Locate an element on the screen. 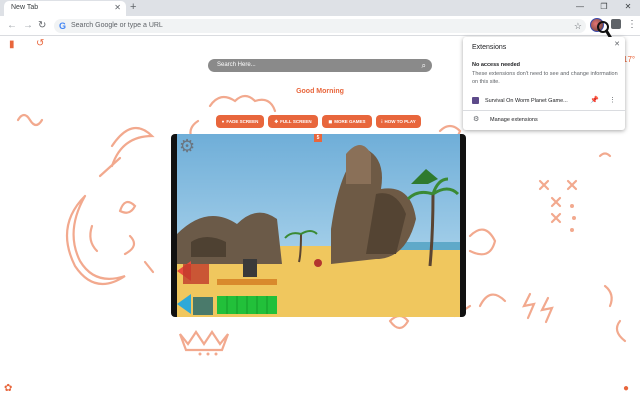  fade-screen-label: FADE SCREEN is located at coordinates (242, 121).